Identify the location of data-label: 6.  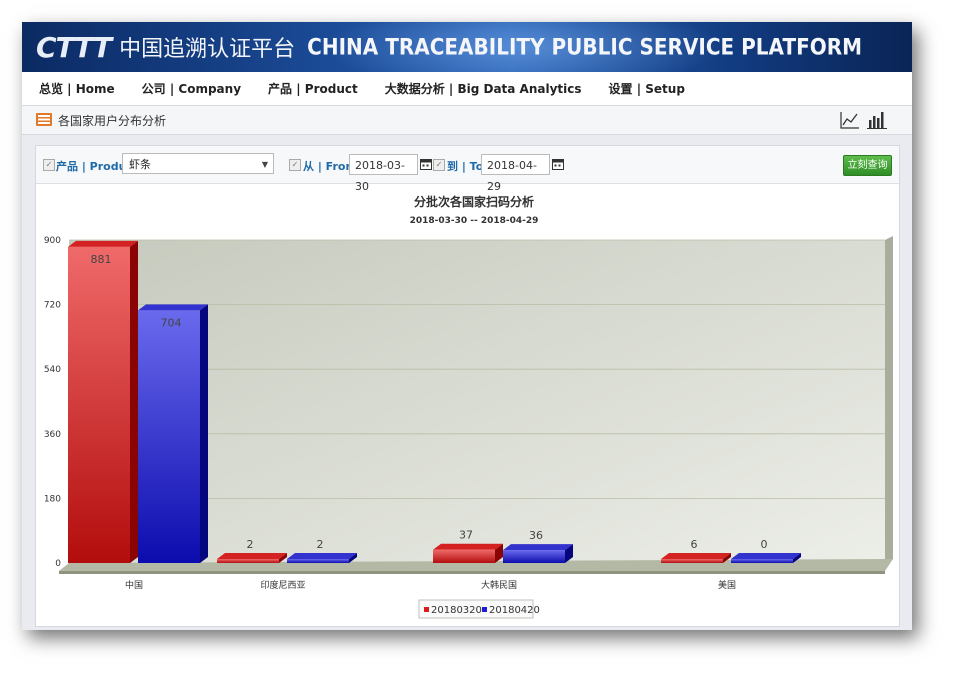
(694, 544).